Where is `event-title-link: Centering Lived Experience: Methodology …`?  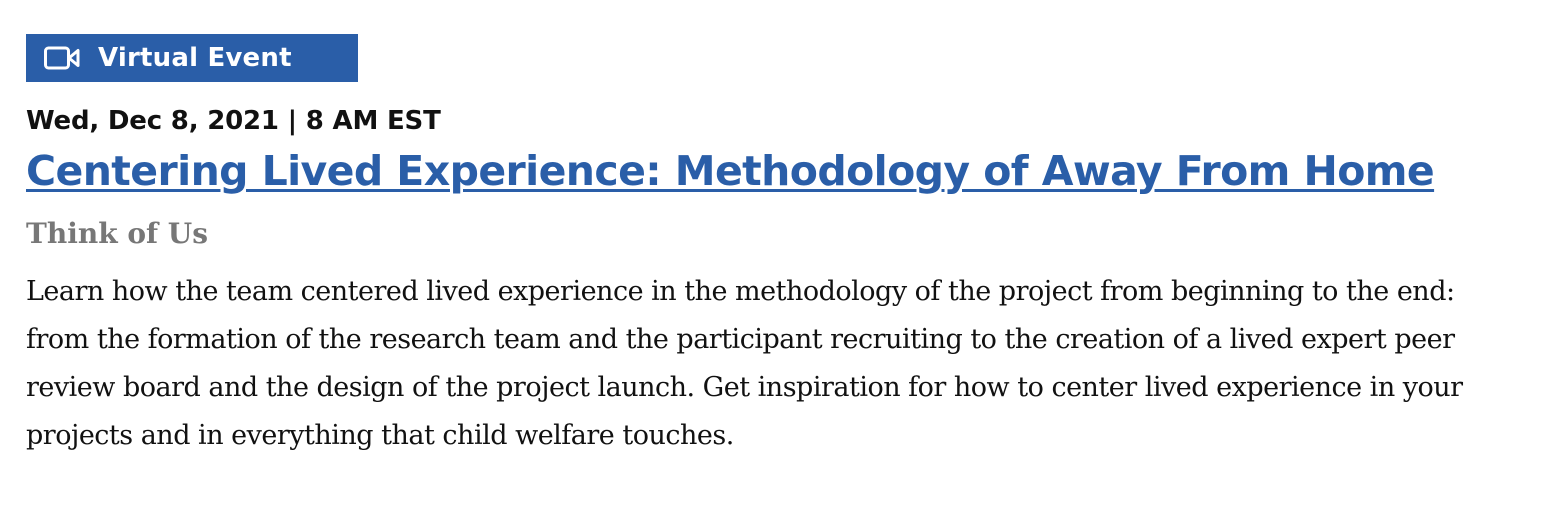
event-title-link: Centering Lived Experience: Methodology … is located at coordinates (730, 171).